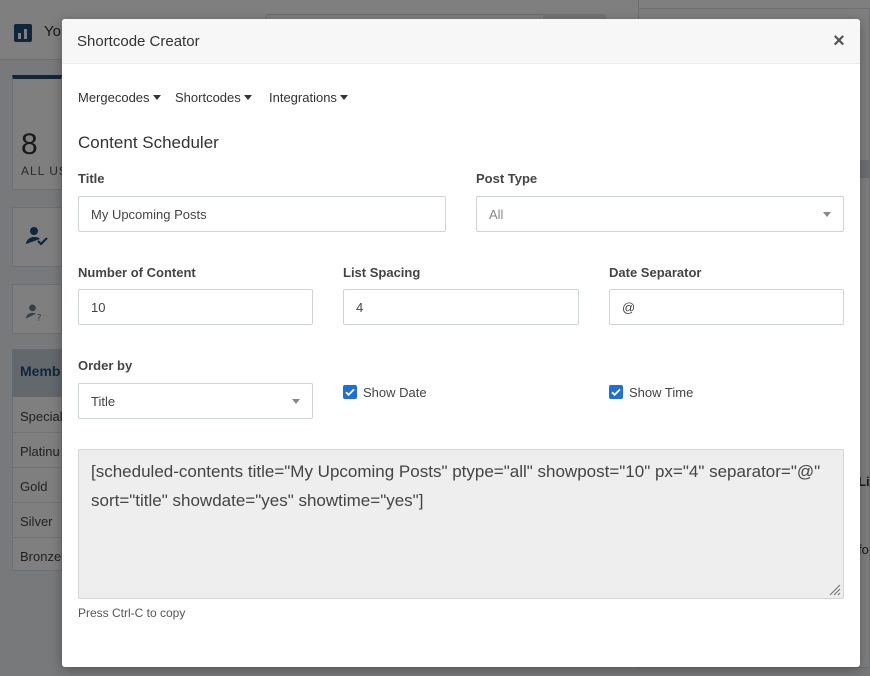 The width and height of the screenshot is (870, 676). What do you see at coordinates (148, 142) in the screenshot?
I see `section-title: Content Scheduler` at bounding box center [148, 142].